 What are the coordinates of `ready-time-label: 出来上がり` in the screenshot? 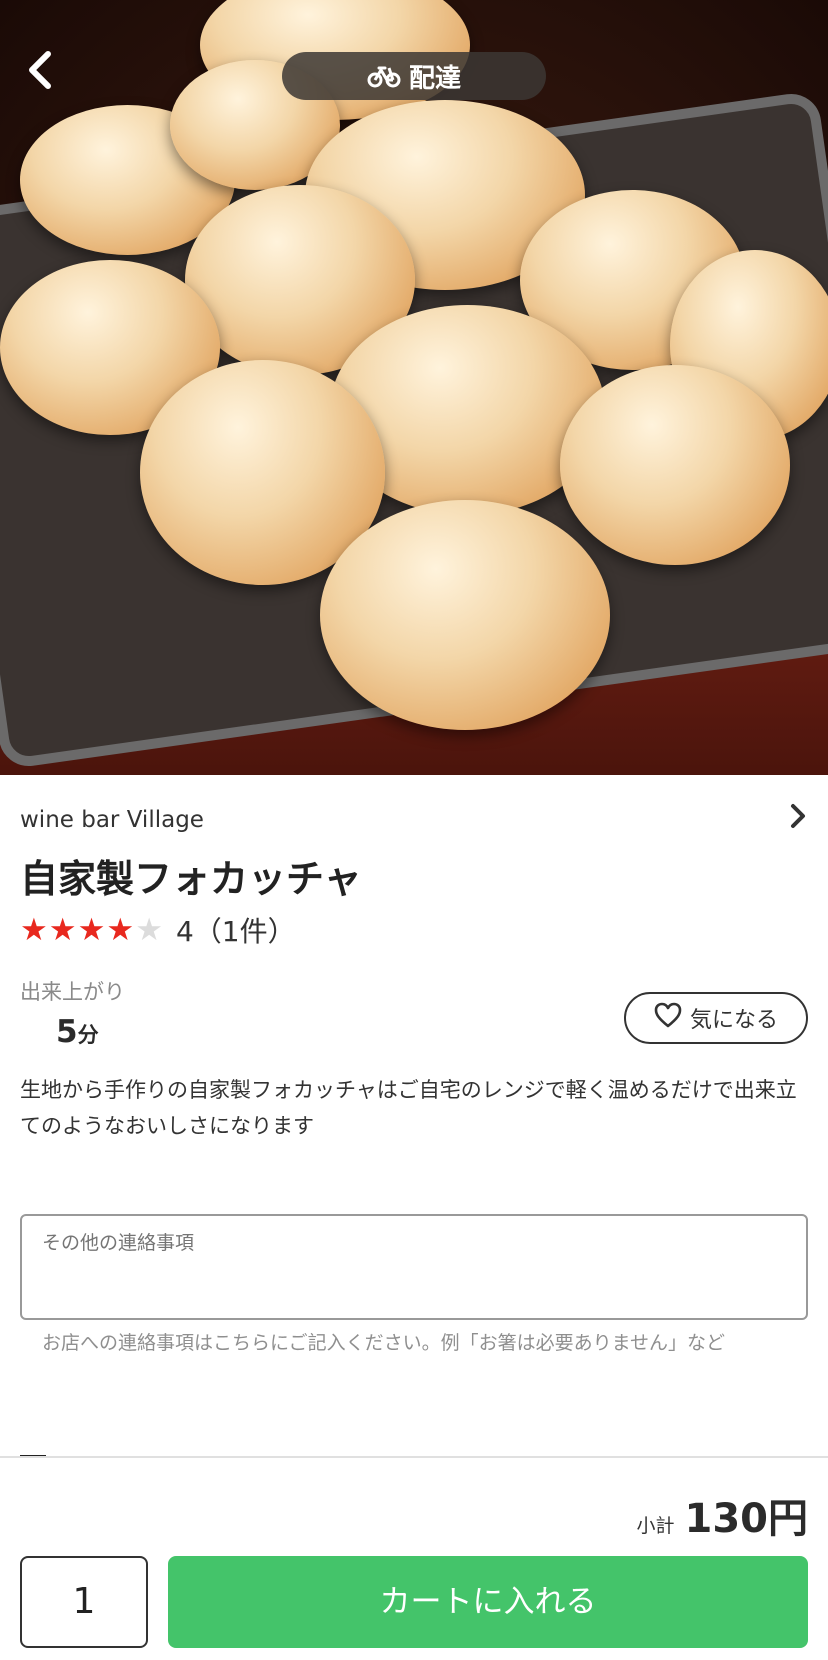 It's located at (72, 992).